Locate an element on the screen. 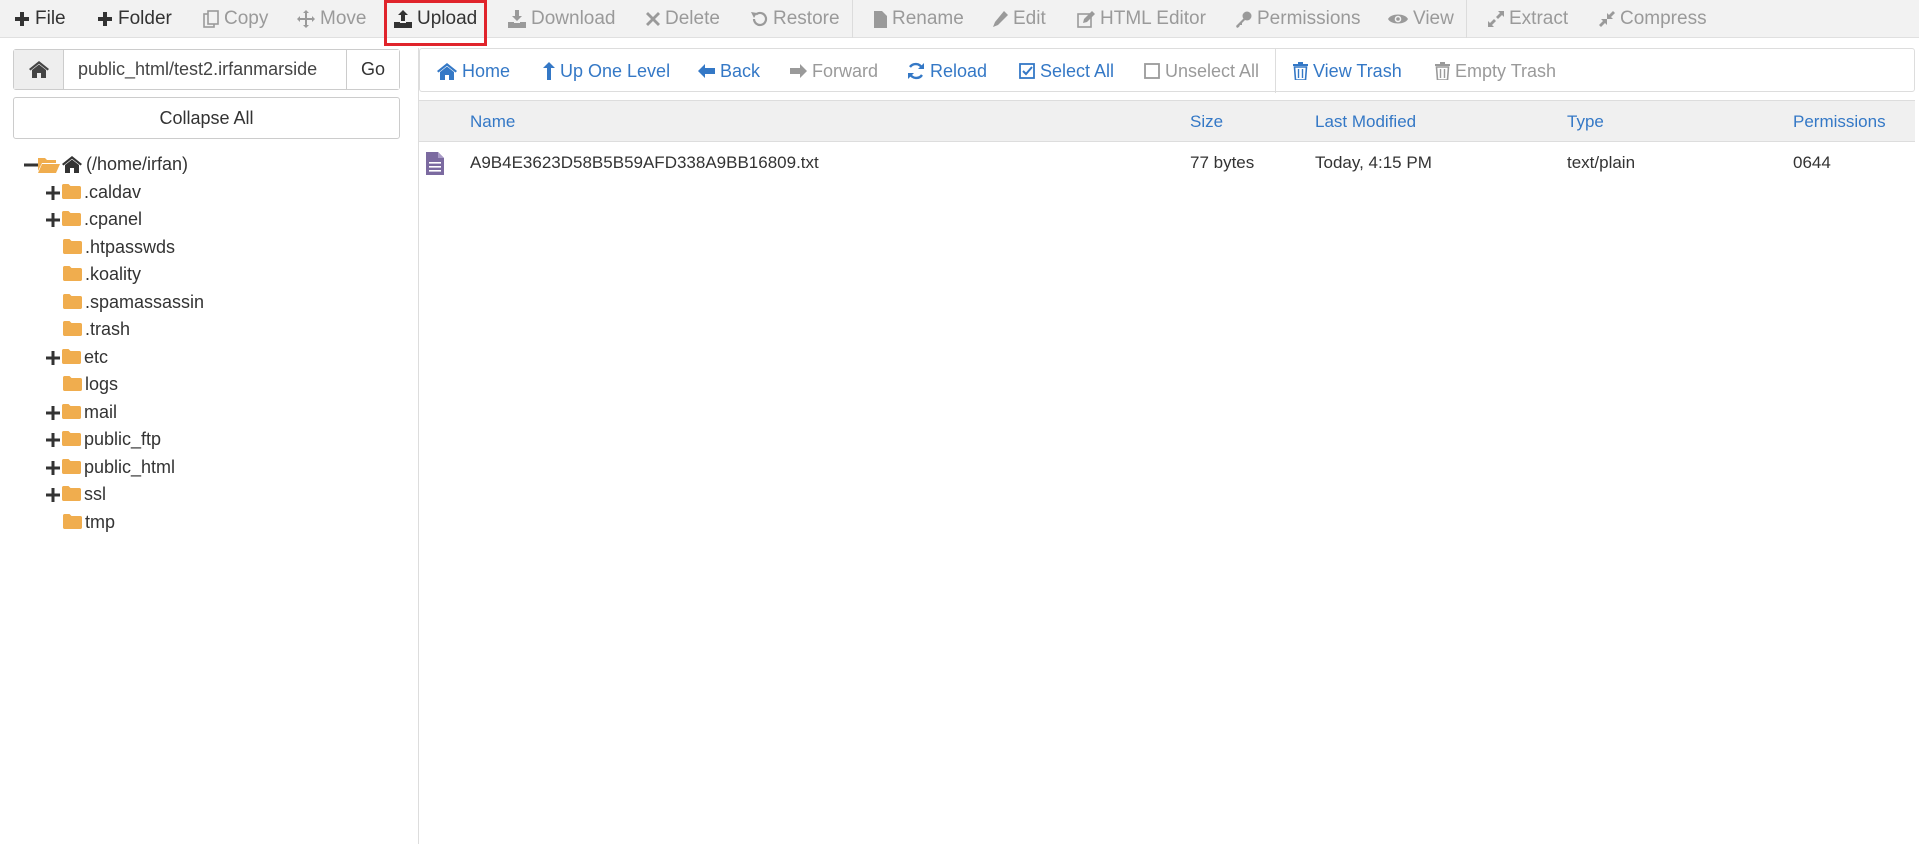 The width and height of the screenshot is (1919, 844). column-header-type: Type is located at coordinates (1585, 122).